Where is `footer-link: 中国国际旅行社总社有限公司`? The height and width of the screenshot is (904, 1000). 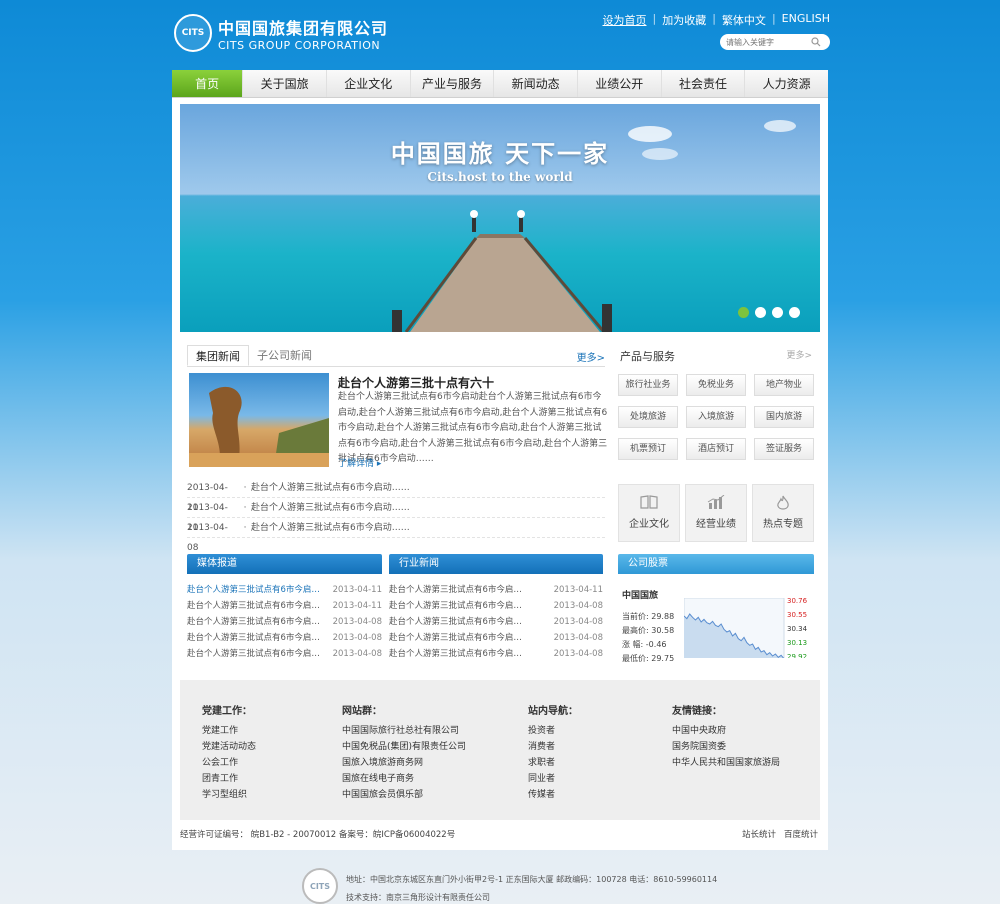 footer-link: 中国国际旅行社总社有限公司 is located at coordinates (404, 731).